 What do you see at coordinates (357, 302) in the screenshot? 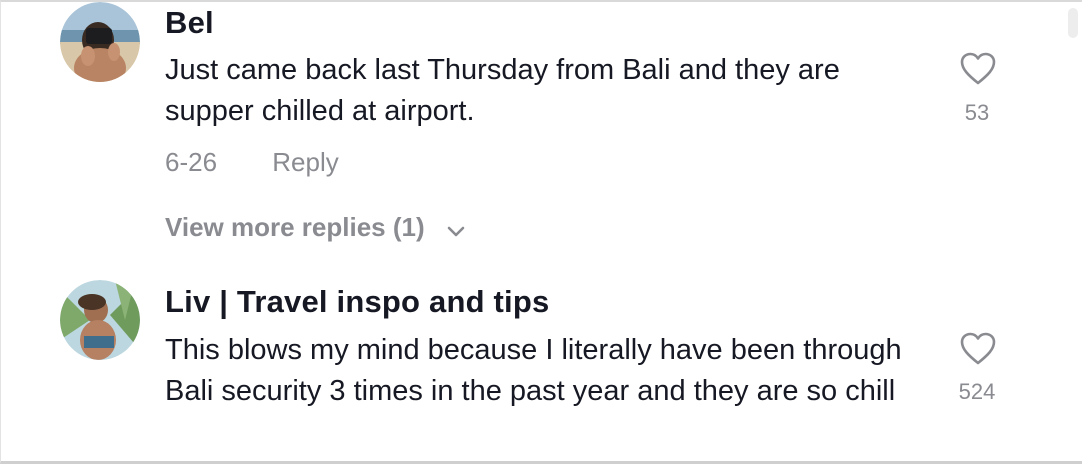
I see `comment-username: Liv | Travel inspo and tips` at bounding box center [357, 302].